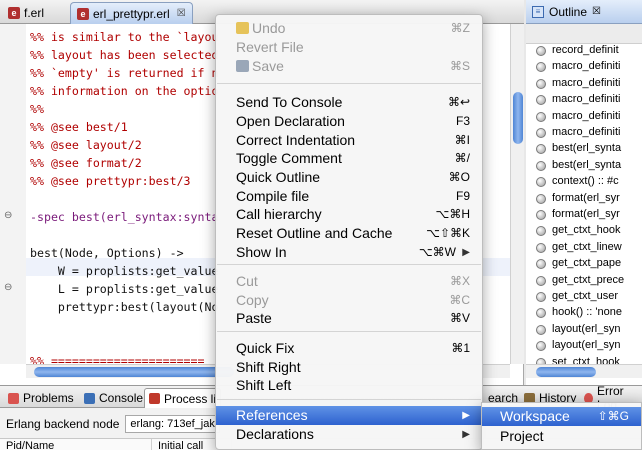 This screenshot has width=642, height=450. Describe the element at coordinates (460, 348) in the screenshot. I see `menu-item-shortcut: ⌘1` at that location.